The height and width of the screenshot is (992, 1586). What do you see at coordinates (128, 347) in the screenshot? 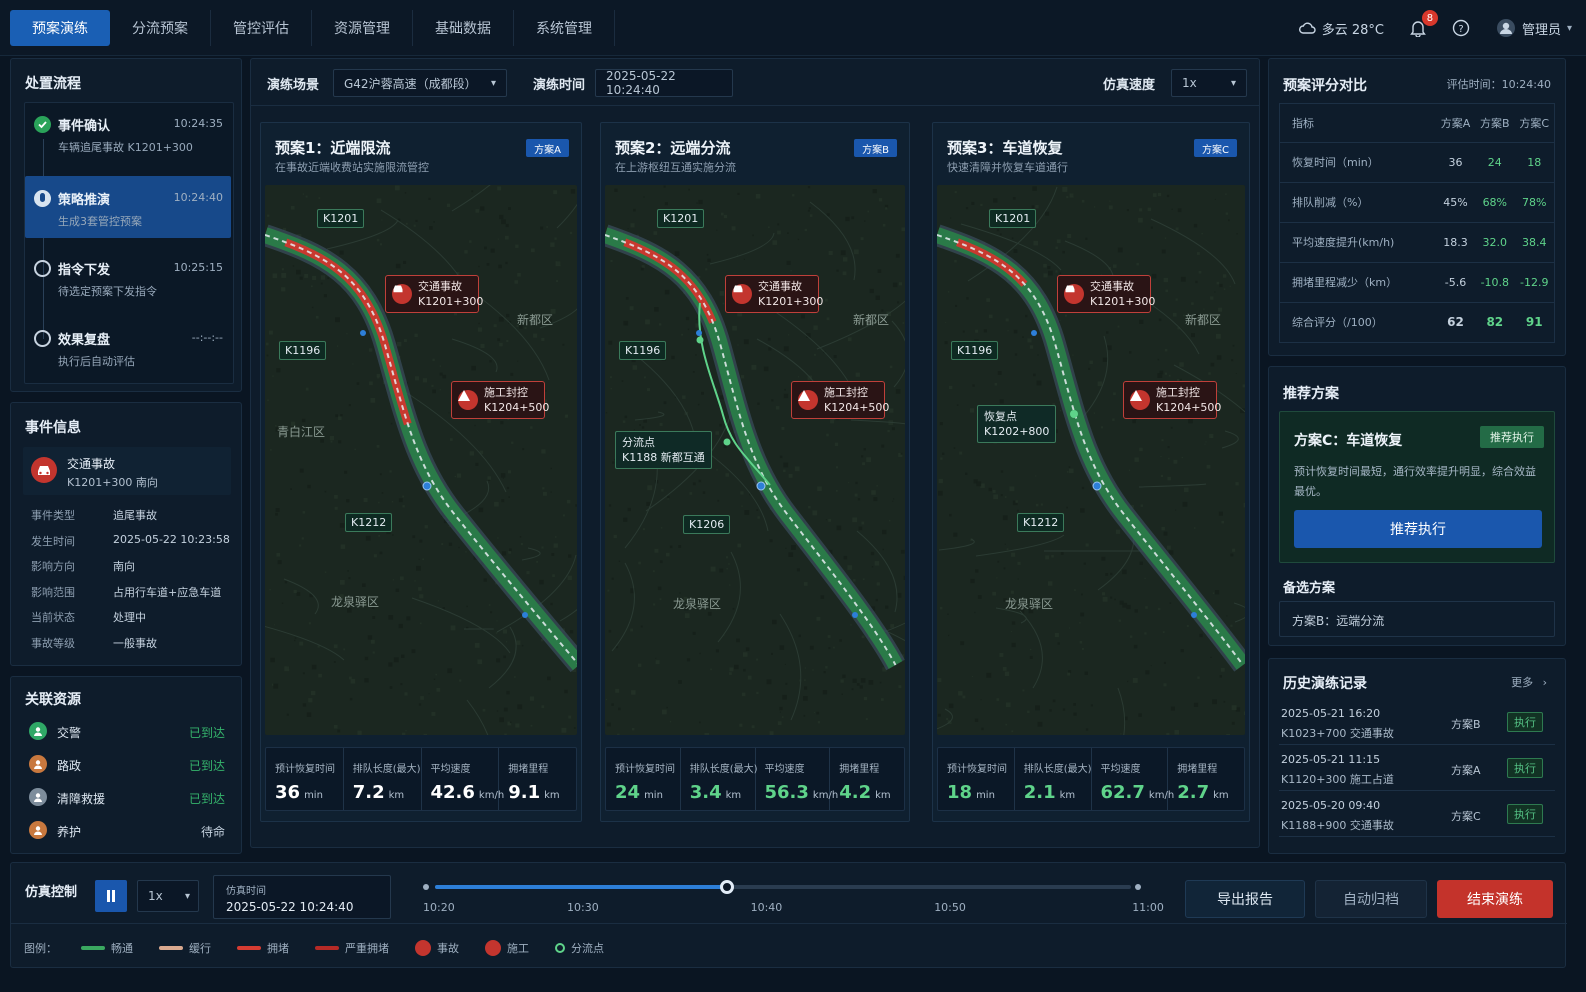
I see `process-step-3: 效果复盘 --:--:-- 执行后自动评估` at bounding box center [128, 347].